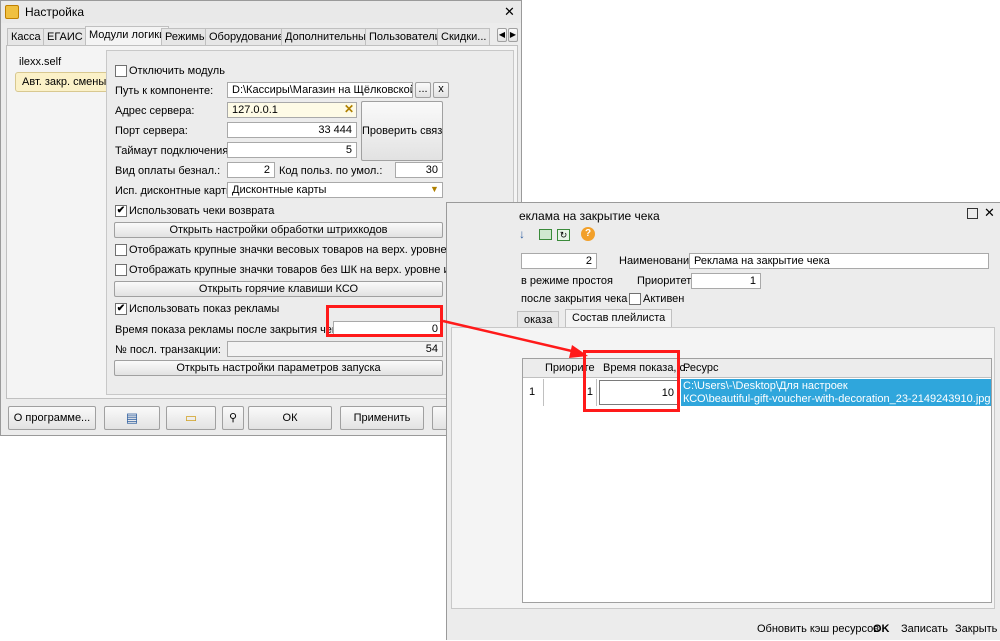 The height and width of the screenshot is (641, 1000). I want to click on annotation-arrow, so click(515, 338).